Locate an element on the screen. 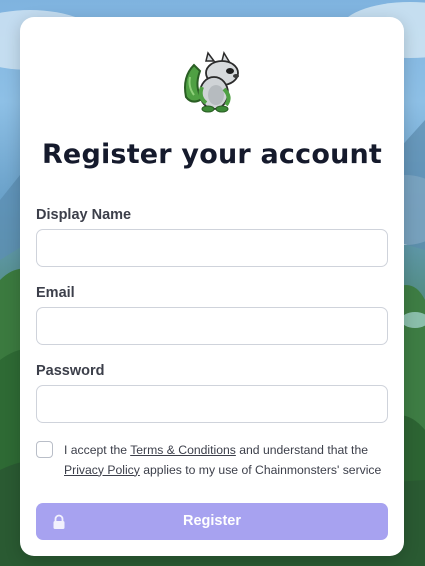  terms-conditions-link: Terms & Conditions is located at coordinates (183, 450).